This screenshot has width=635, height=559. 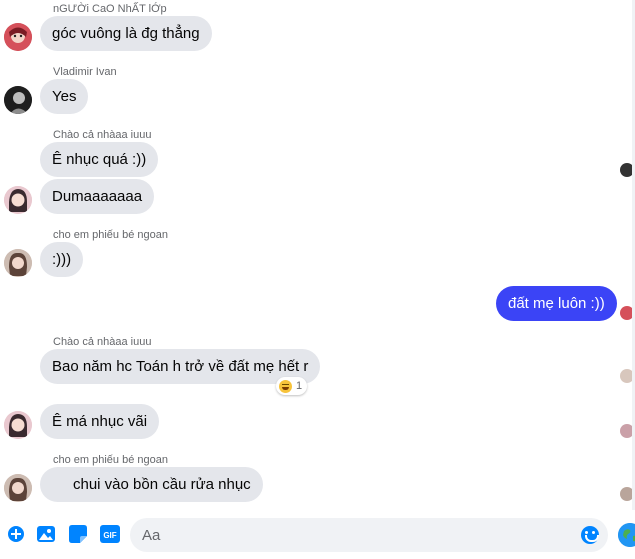 I want to click on gif-icon: GIF, so click(x=110, y=534).